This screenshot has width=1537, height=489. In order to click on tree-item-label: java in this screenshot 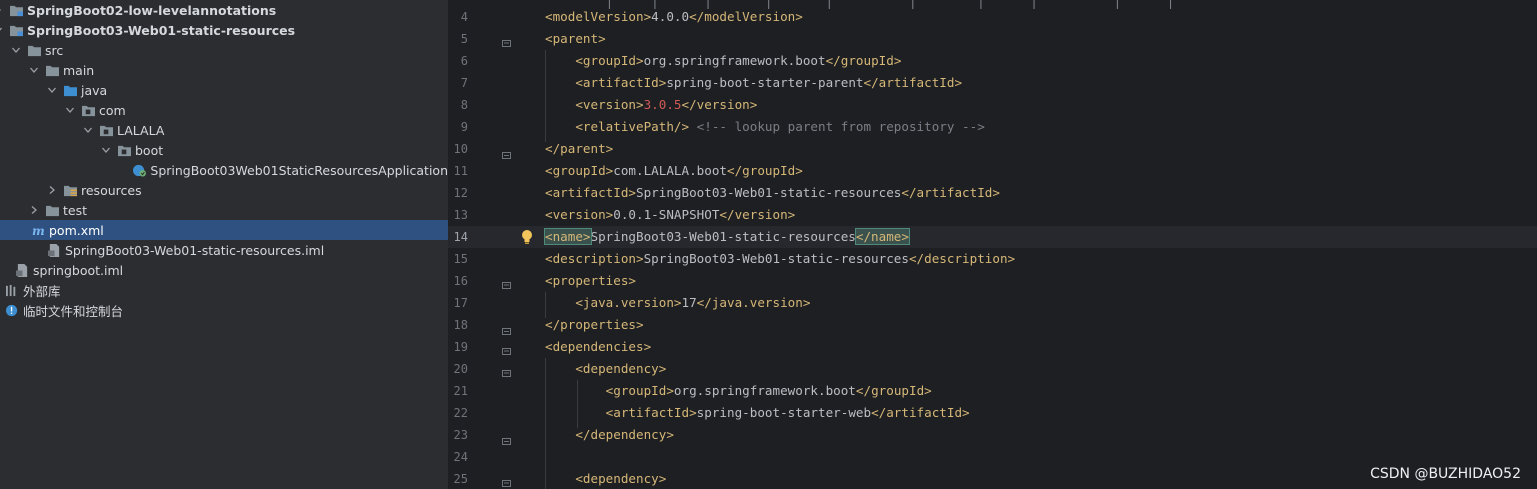, I will do `click(94, 90)`.